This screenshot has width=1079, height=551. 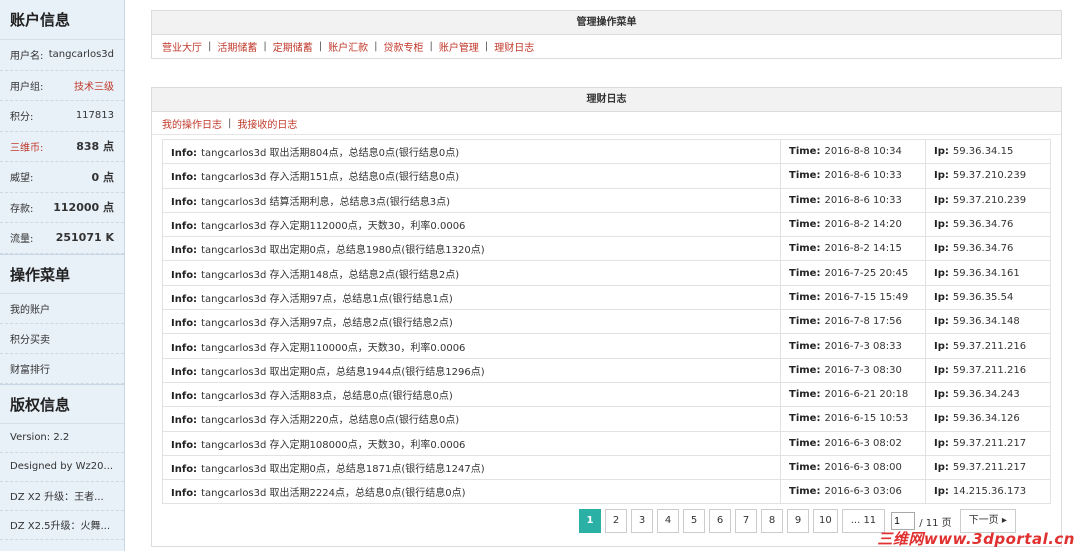 What do you see at coordinates (853, 249) in the screenshot?
I see `log-time-cell: Time: 2016-8-2 14:15` at bounding box center [853, 249].